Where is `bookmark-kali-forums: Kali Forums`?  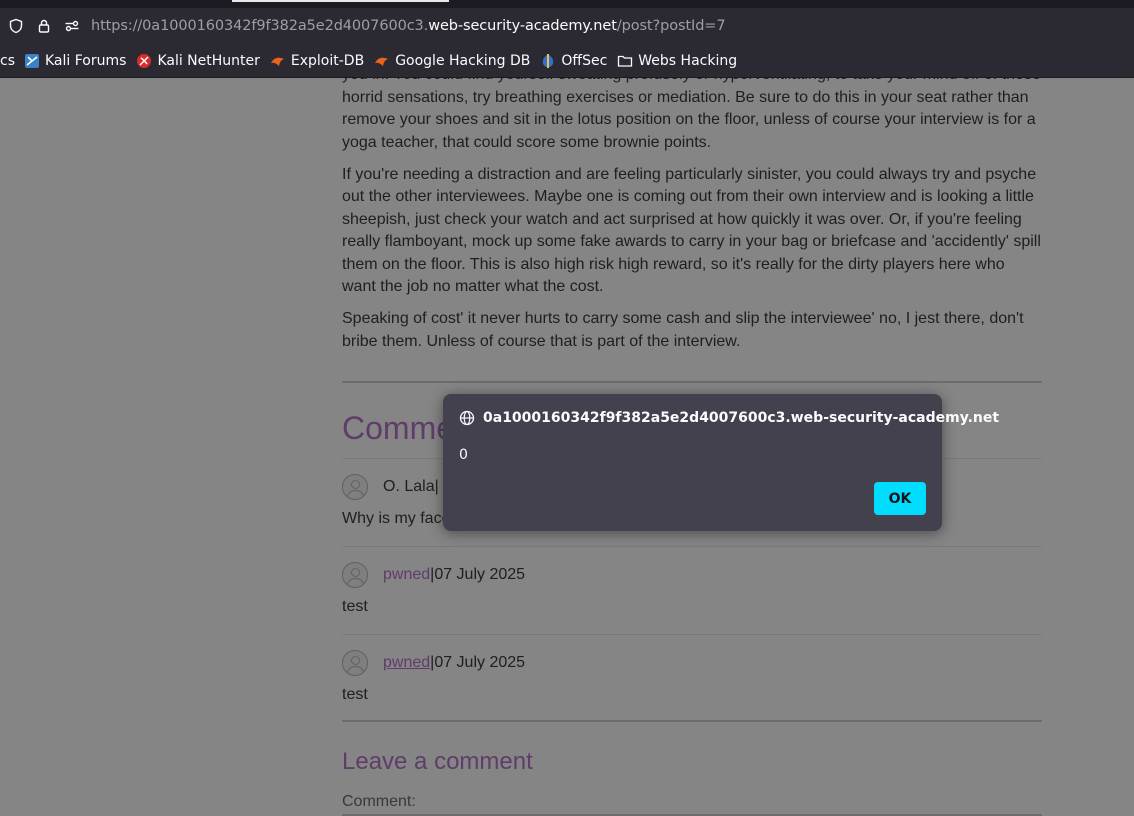 bookmark-kali-forums: Kali Forums is located at coordinates (75, 61).